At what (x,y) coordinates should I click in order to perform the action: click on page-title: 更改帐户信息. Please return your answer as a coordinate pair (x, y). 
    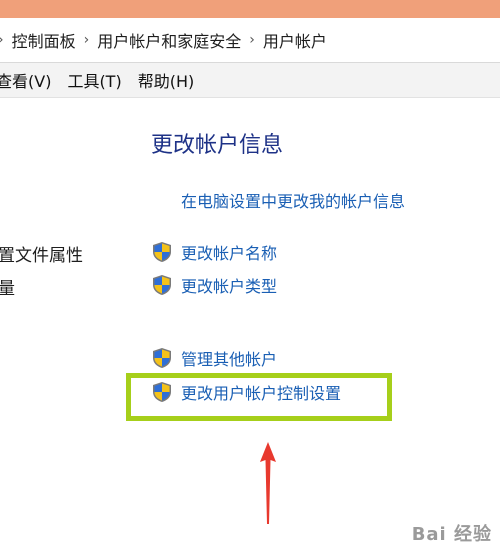
    Looking at the image, I should click on (217, 145).